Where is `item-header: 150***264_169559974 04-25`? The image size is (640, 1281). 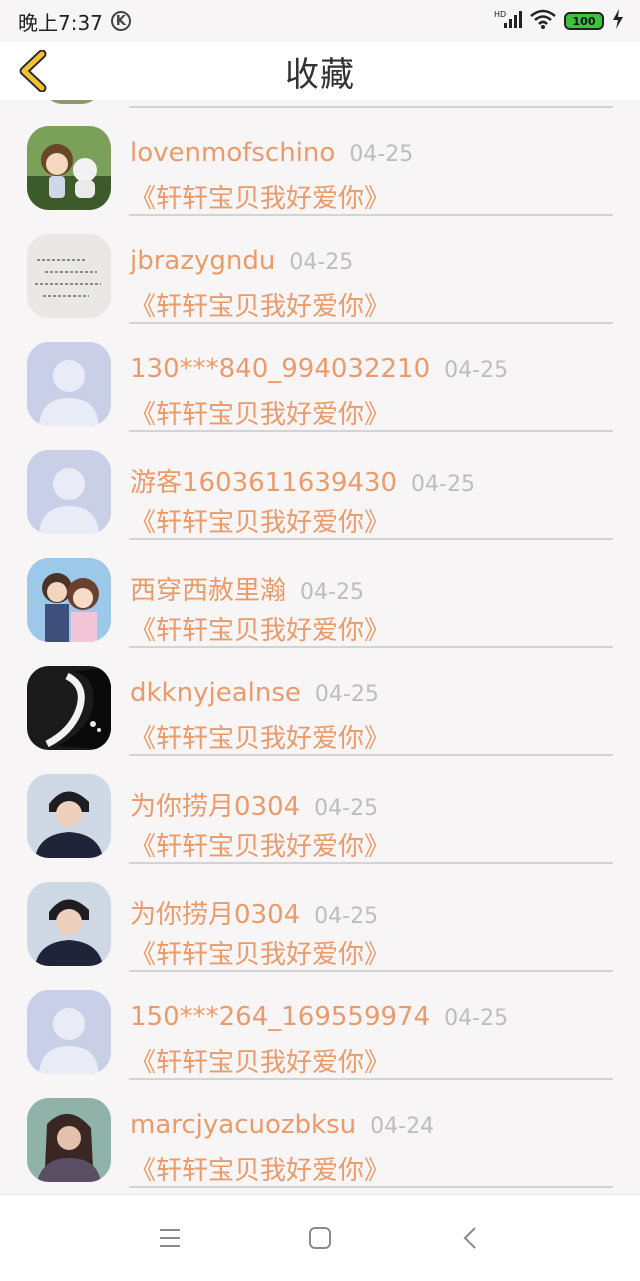 item-header: 150***264_169559974 04-25 is located at coordinates (319, 1017).